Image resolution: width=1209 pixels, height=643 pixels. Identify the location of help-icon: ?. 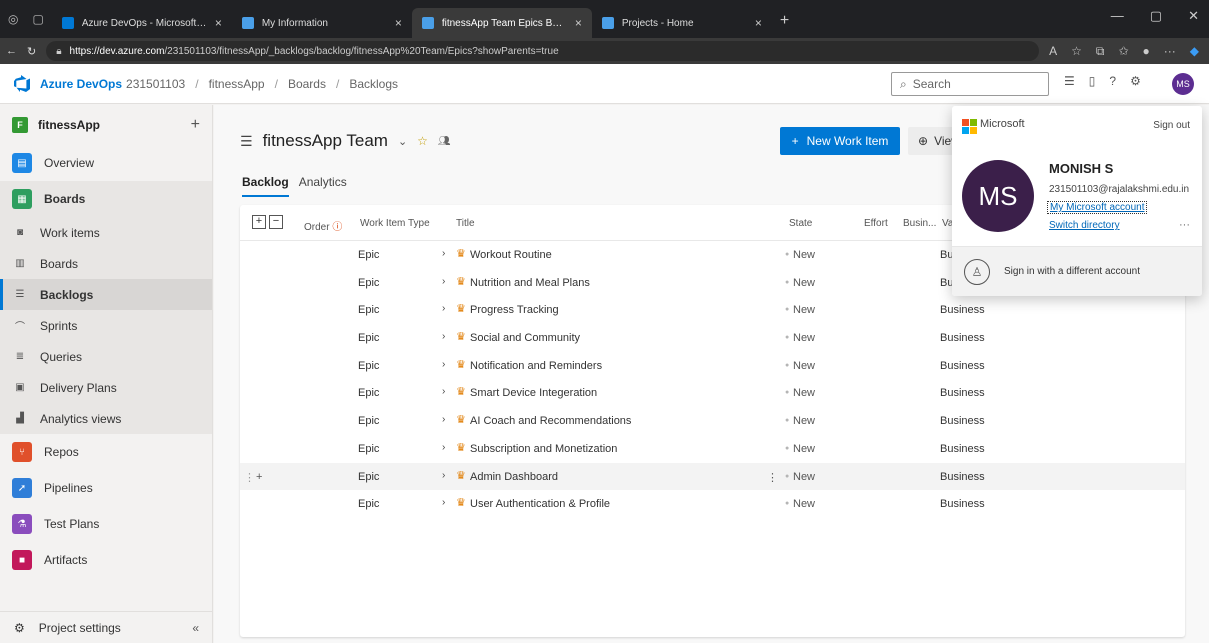
(1112, 81).